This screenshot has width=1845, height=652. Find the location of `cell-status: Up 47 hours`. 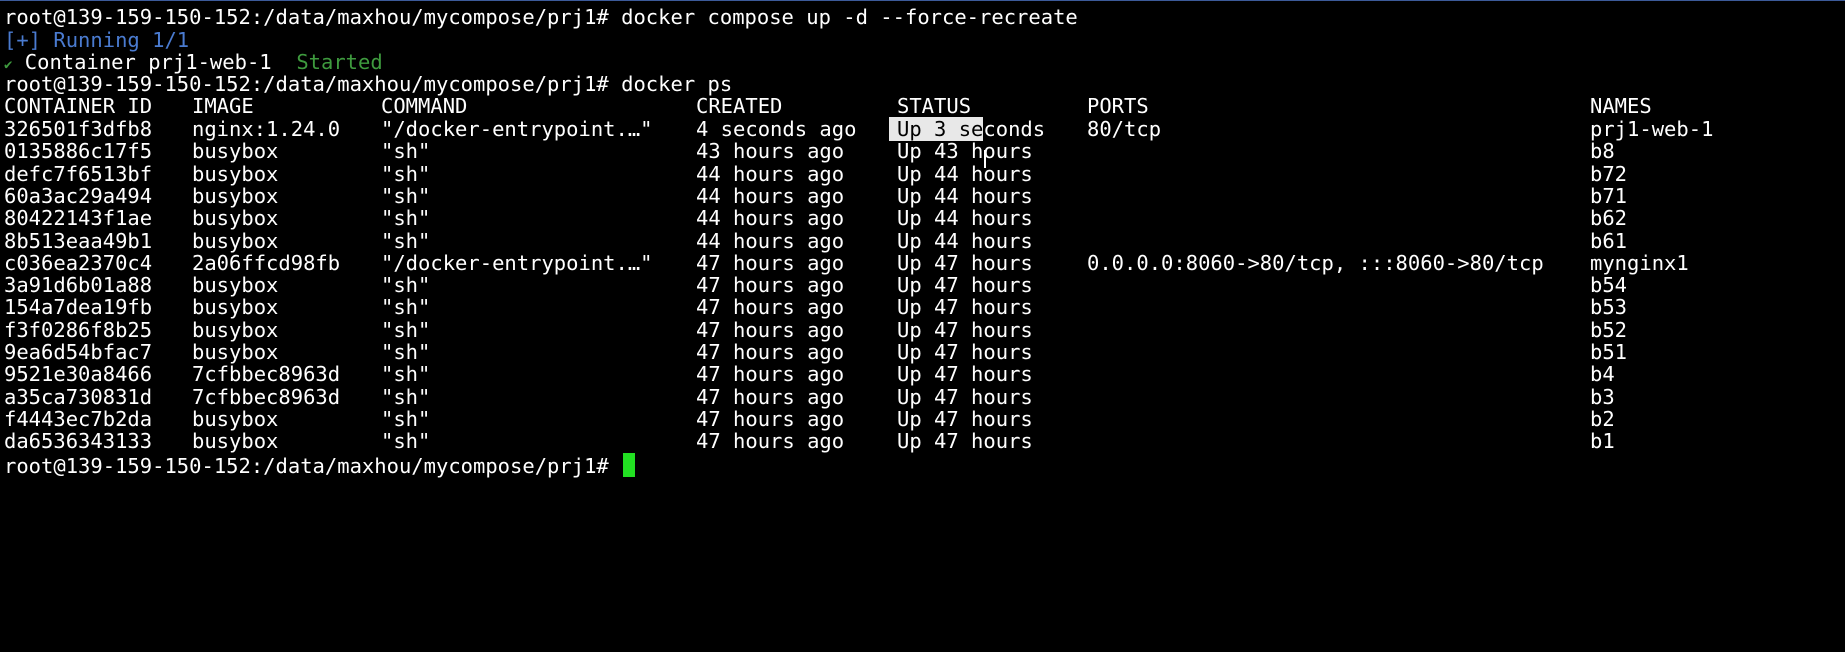

cell-status: Up 47 hours is located at coordinates (965, 441).